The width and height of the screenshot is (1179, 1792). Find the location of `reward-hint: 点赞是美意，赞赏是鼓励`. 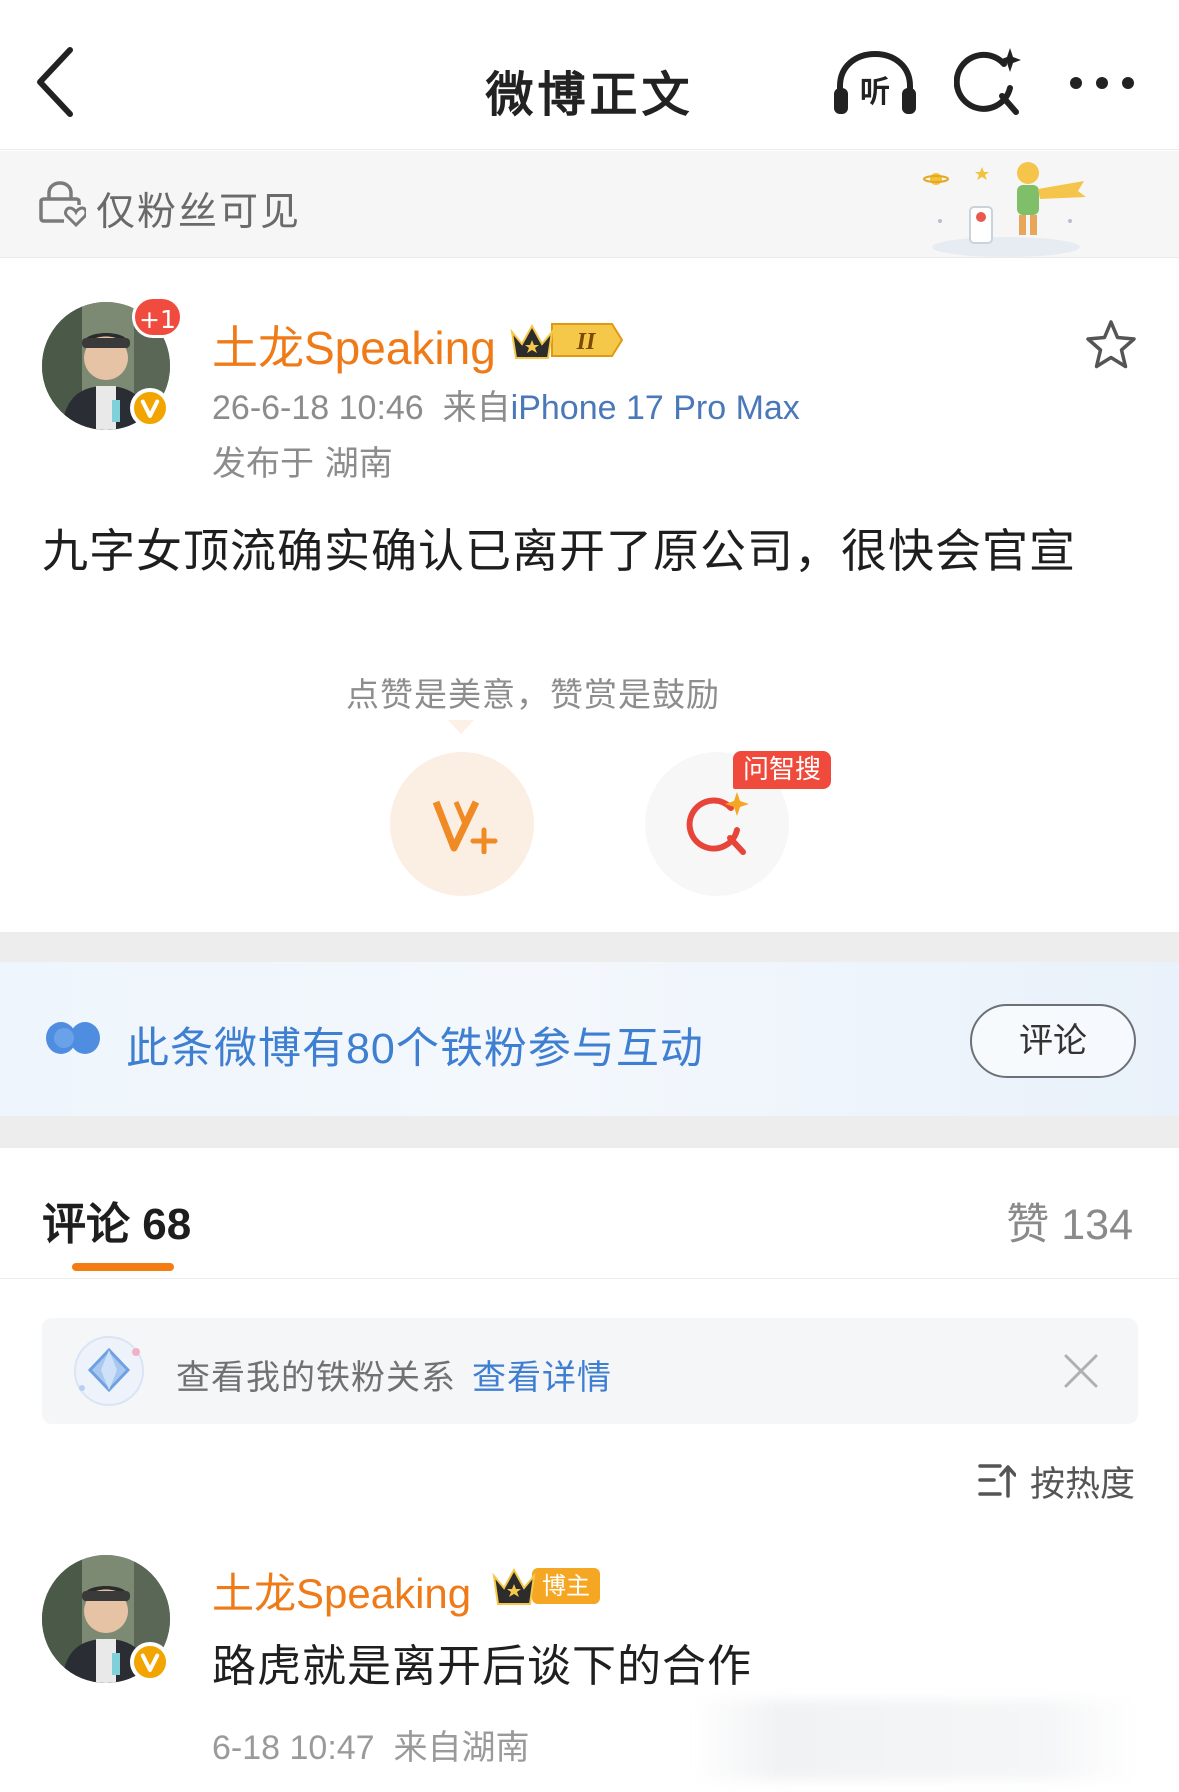

reward-hint: 点赞是美意，赞赏是鼓励 is located at coordinates (533, 694).